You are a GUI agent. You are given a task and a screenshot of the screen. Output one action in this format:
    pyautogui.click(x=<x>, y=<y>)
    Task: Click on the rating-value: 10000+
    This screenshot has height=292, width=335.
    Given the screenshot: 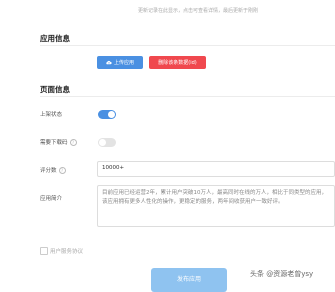 What is the action you would take?
    pyautogui.click(x=113, y=168)
    